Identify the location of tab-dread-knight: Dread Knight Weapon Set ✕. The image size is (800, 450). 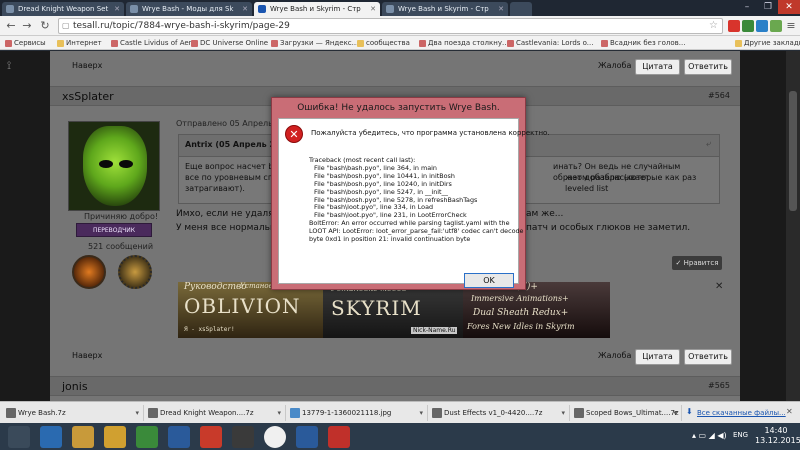
(63, 9).